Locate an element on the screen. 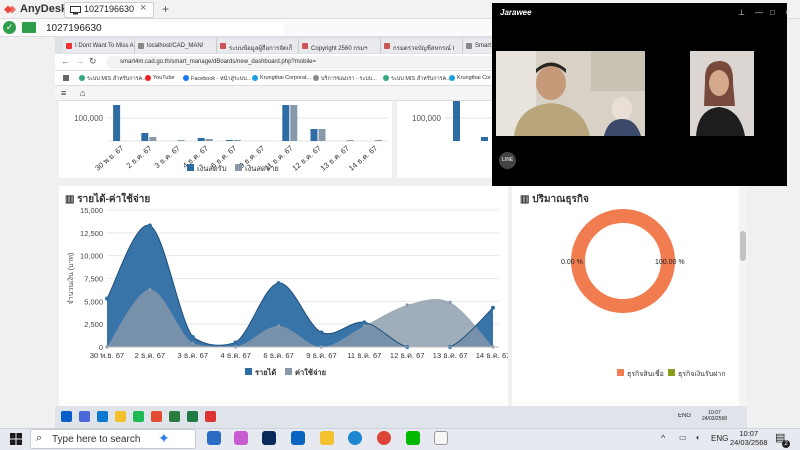 The height and width of the screenshot is (450, 800). network-icon: ▭ is located at coordinates (683, 437).